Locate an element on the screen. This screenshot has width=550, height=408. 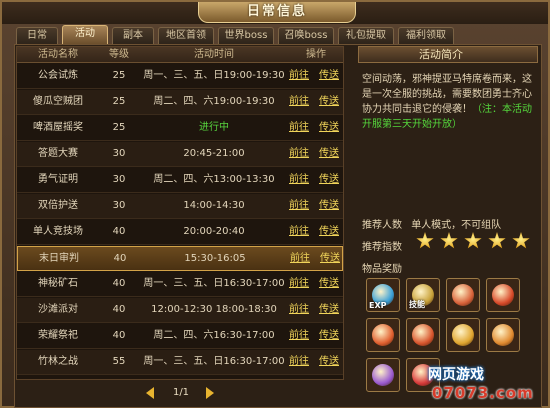
pet-egg-icon is located at coordinates (463, 295).